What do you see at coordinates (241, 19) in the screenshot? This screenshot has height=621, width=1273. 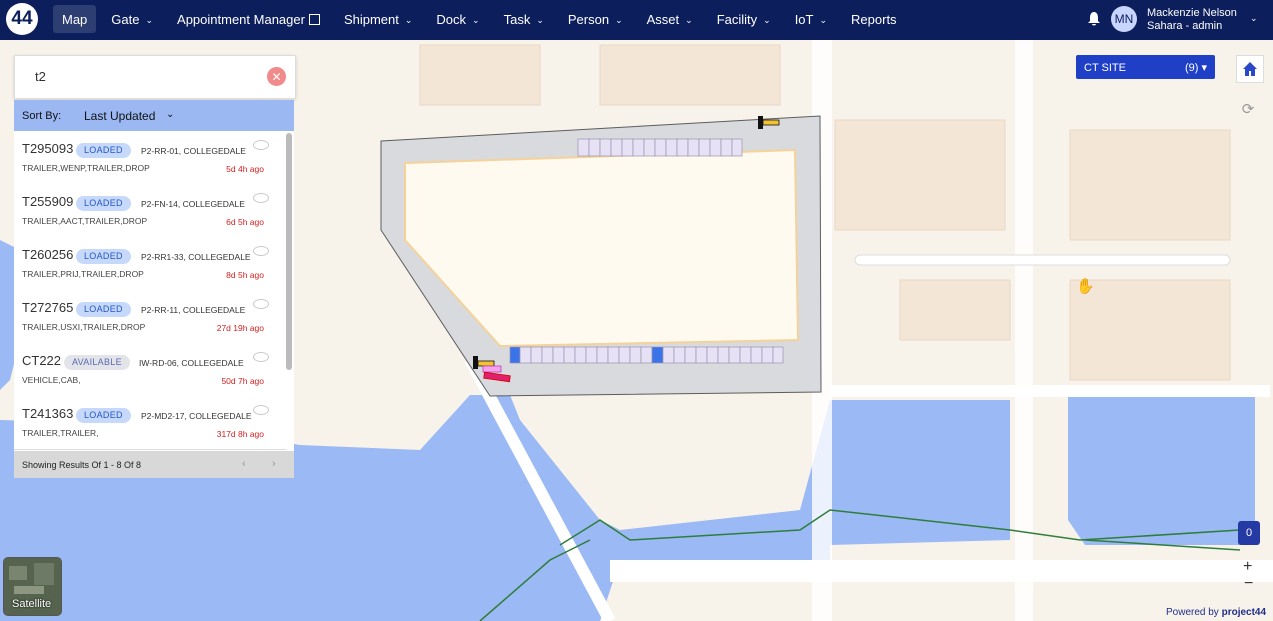 I see `nav-appointment-manager-label: Appointment Manager` at bounding box center [241, 19].